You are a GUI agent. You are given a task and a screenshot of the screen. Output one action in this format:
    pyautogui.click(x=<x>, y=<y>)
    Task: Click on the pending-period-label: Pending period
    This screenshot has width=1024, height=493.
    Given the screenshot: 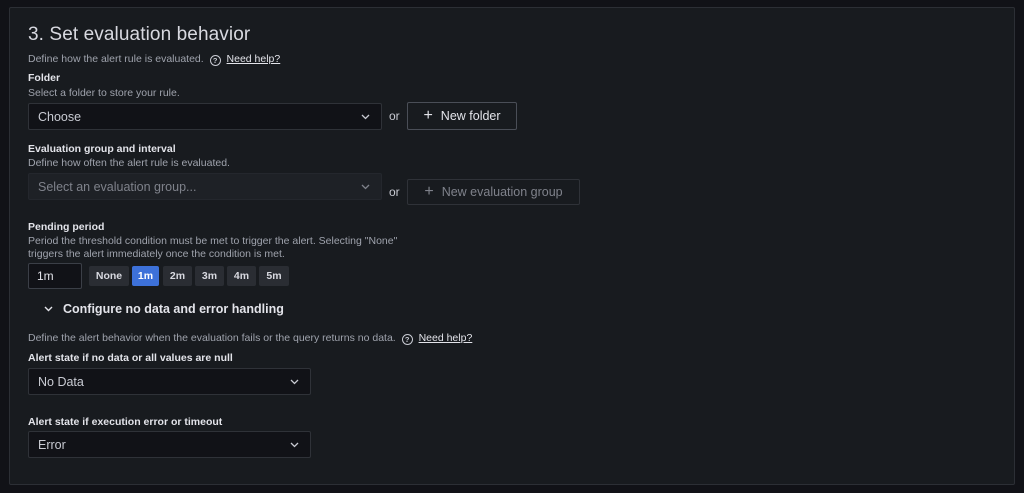 What is the action you would take?
    pyautogui.click(x=66, y=227)
    